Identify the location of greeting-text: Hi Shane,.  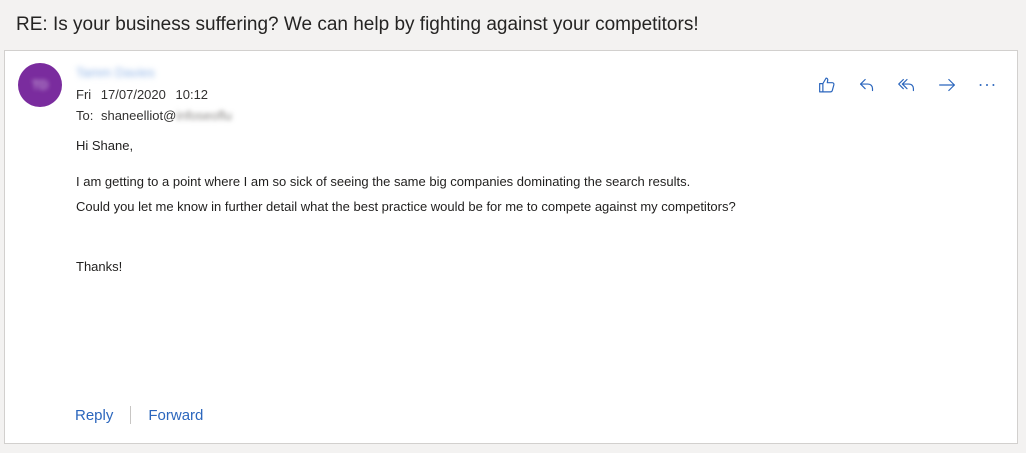
(105, 145).